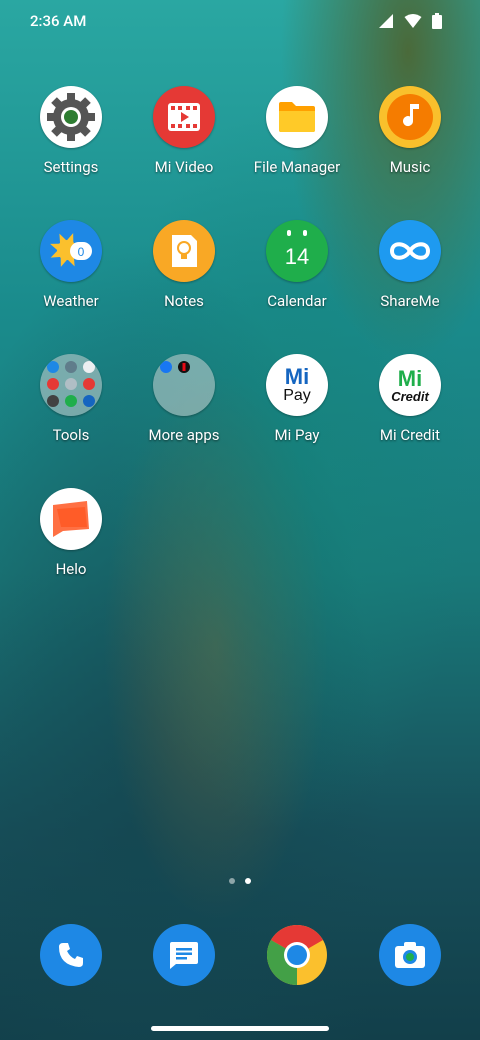 The image size is (480, 1040). Describe the element at coordinates (184, 435) in the screenshot. I see `app-label: More apps` at that location.